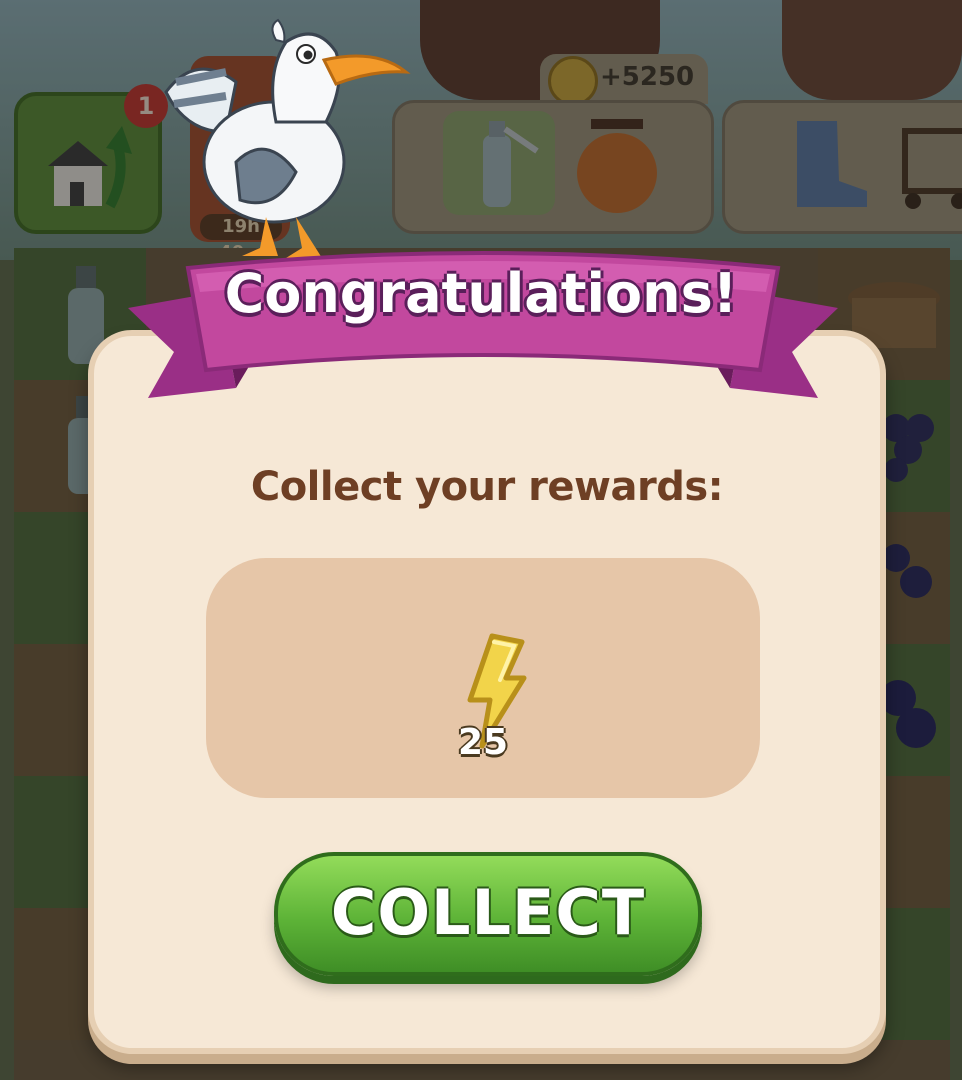 Image resolution: width=962 pixels, height=1080 pixels. I want to click on berries-icon, so click(907, 571).